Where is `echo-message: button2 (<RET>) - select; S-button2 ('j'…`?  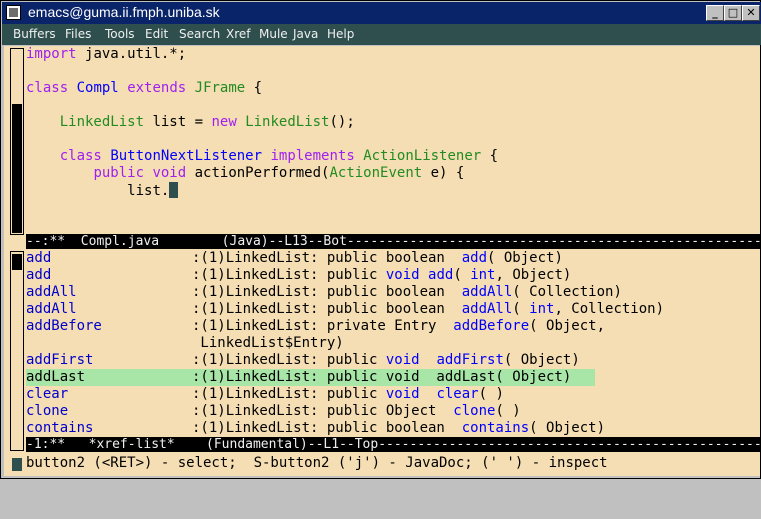
echo-message: button2 (<RET>) - select; S-button2 ('j'… is located at coordinates (317, 463).